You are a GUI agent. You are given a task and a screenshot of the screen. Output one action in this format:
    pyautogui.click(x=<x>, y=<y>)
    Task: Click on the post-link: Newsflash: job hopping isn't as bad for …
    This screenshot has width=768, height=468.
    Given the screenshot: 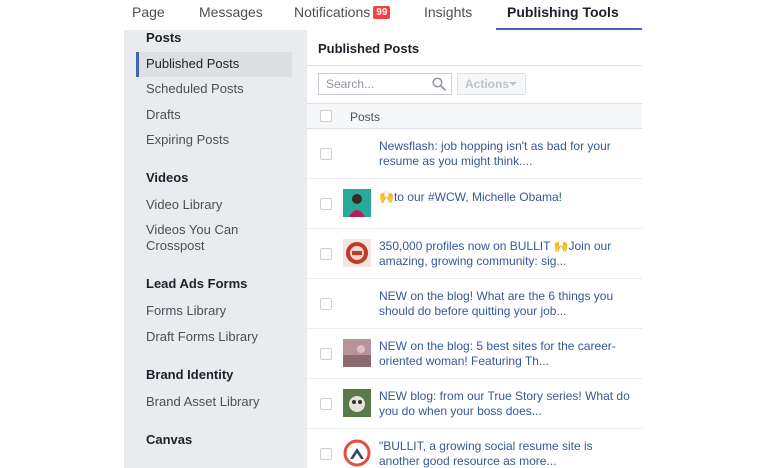 What is the action you would take?
    pyautogui.click(x=506, y=154)
    